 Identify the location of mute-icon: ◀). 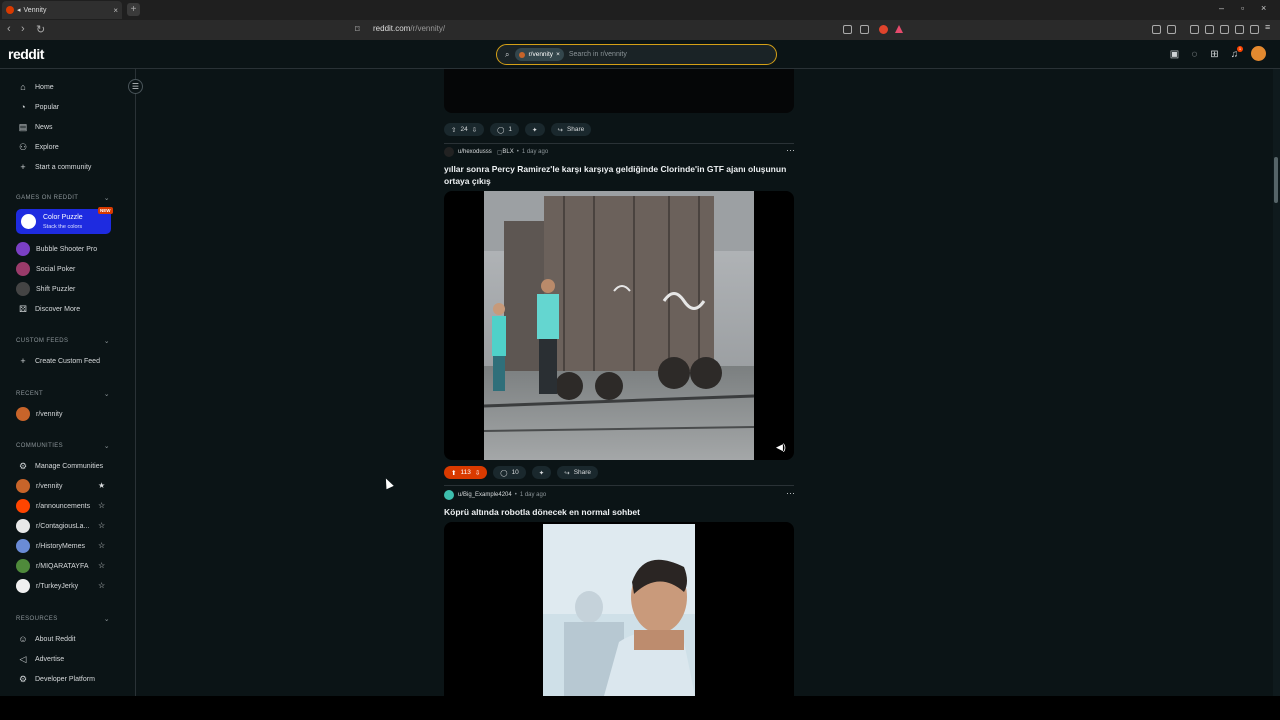
(781, 447).